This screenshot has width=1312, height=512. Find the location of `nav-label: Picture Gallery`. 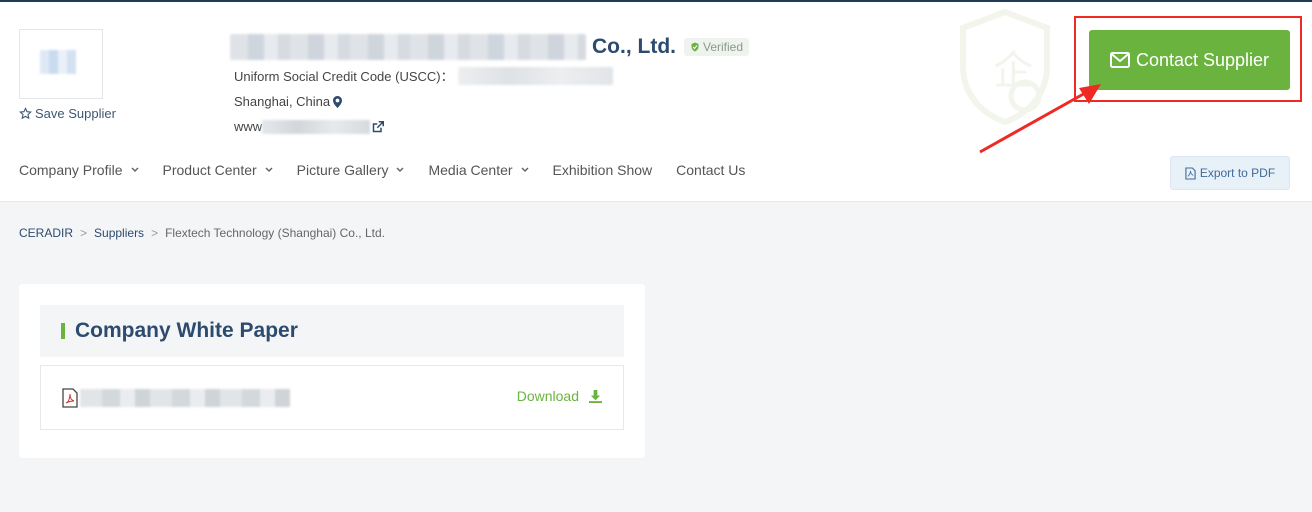

nav-label: Picture Gallery is located at coordinates (342, 170).